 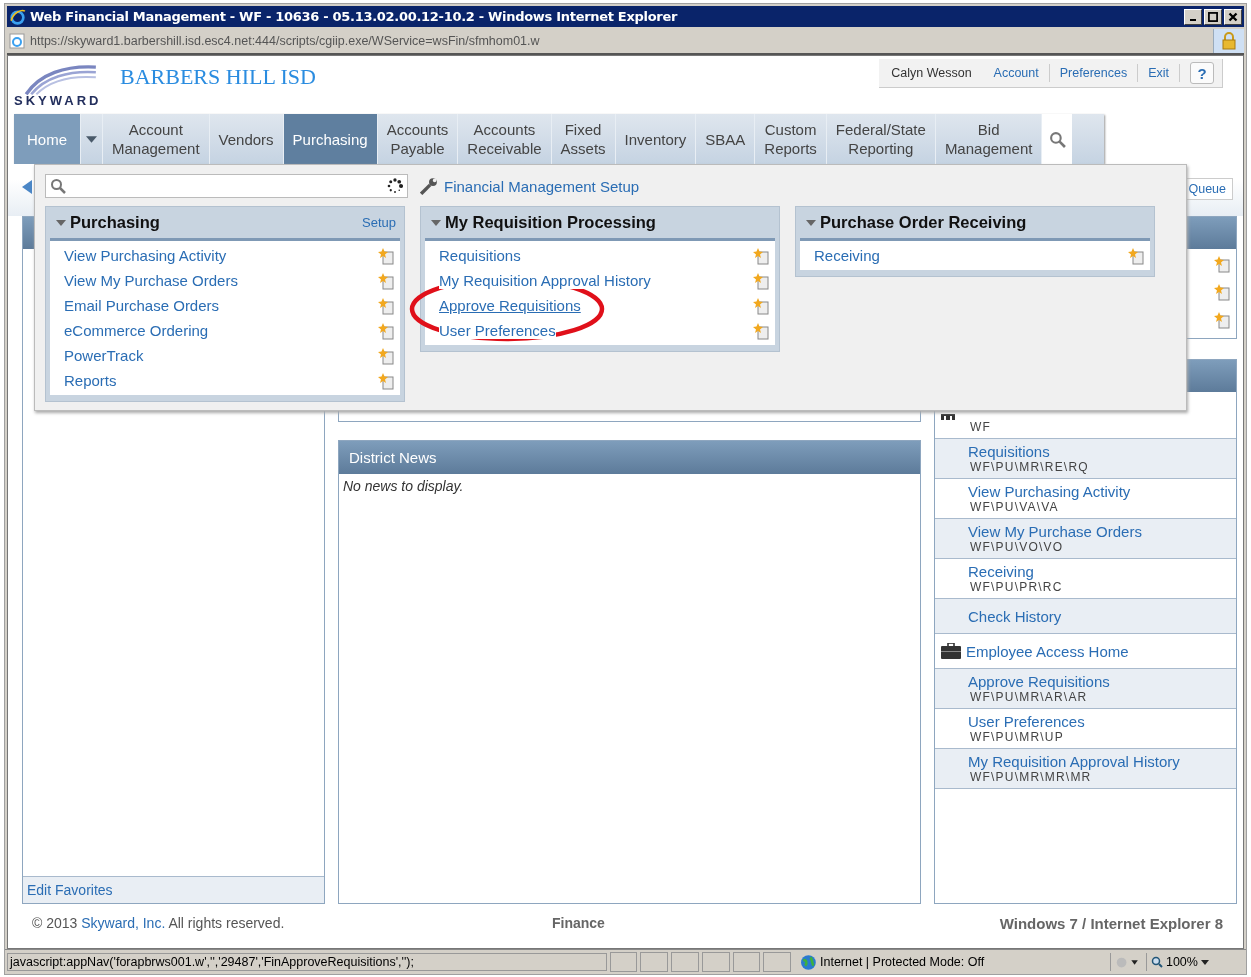 I want to click on empty-message: No news to display., so click(x=403, y=486).